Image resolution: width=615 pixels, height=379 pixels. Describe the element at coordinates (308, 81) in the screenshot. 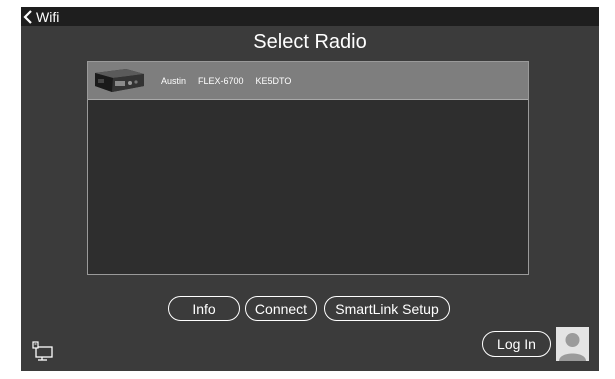

I see `radio-row: Austin FLEX-6700 KE5DTO` at that location.